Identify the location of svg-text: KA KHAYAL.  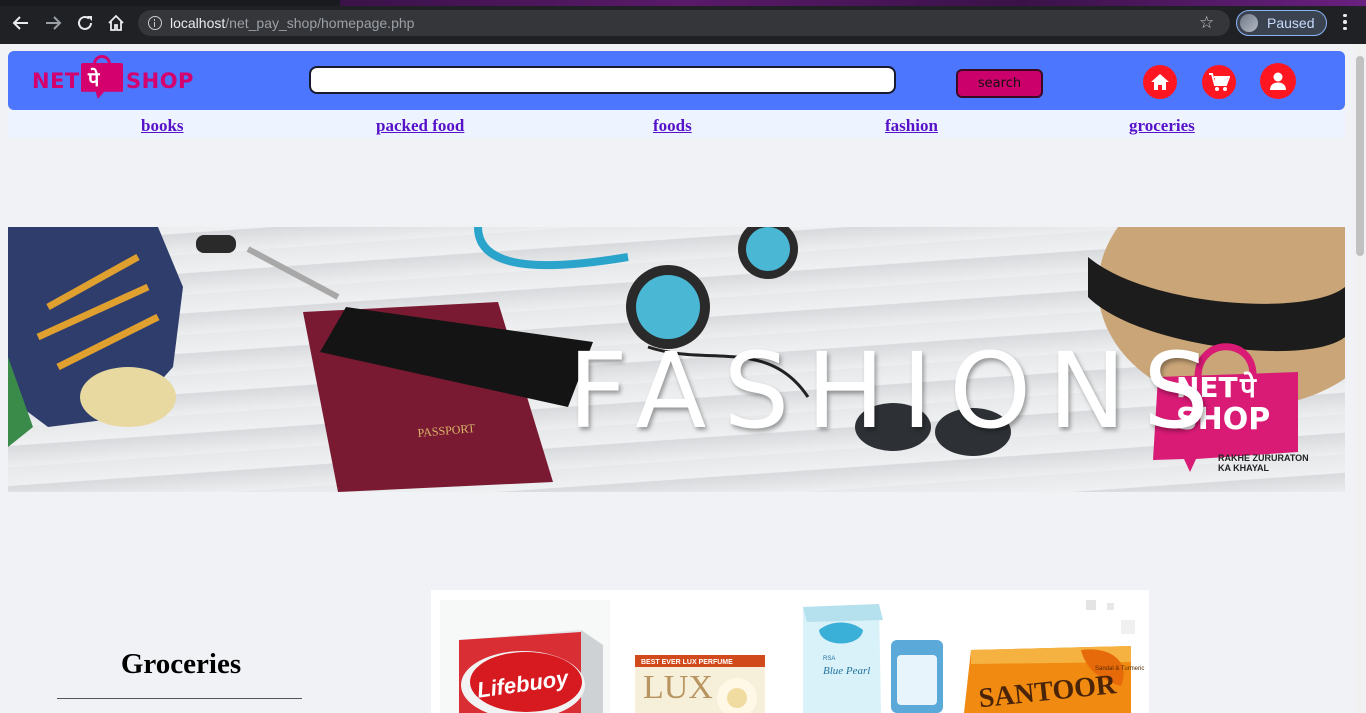
(1244, 468).